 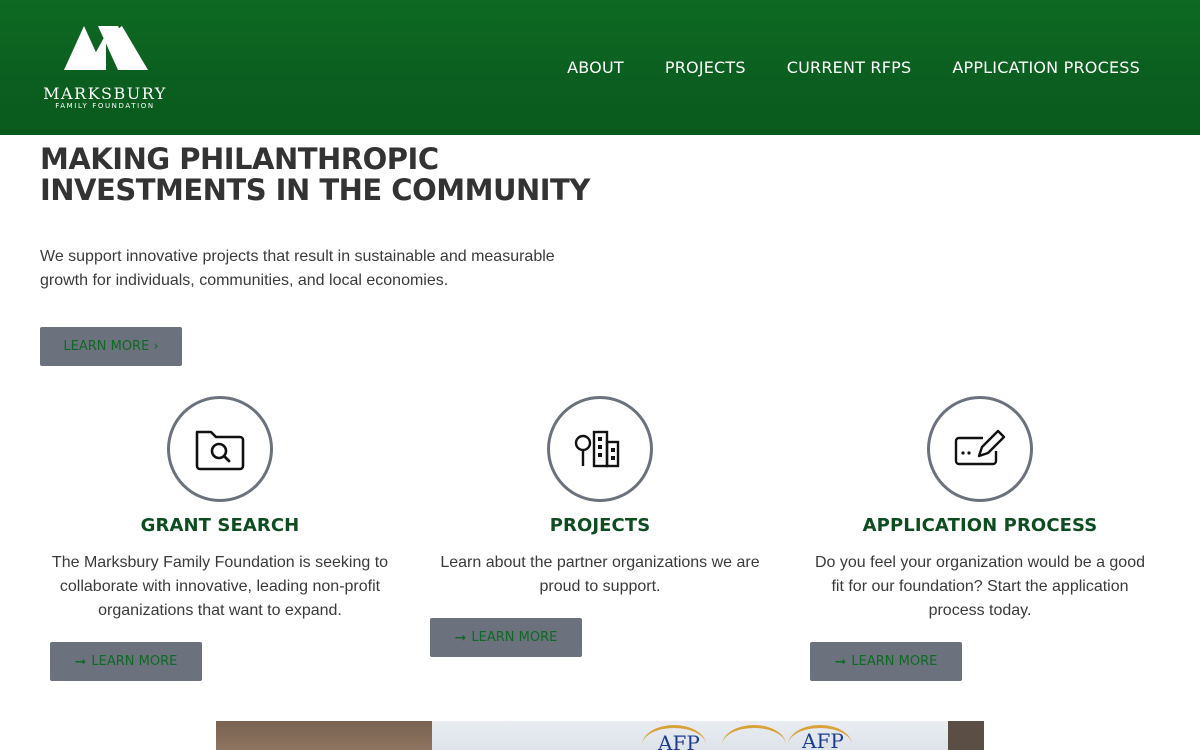 I want to click on sign-pen-icon, so click(x=980, y=447).